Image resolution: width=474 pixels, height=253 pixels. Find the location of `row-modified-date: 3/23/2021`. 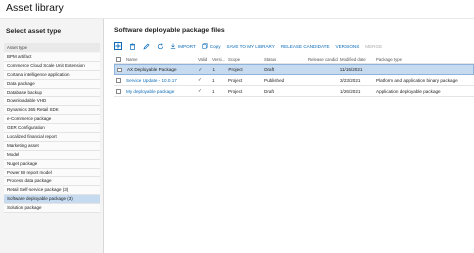

row-modified-date: 3/23/2021 is located at coordinates (350, 80).